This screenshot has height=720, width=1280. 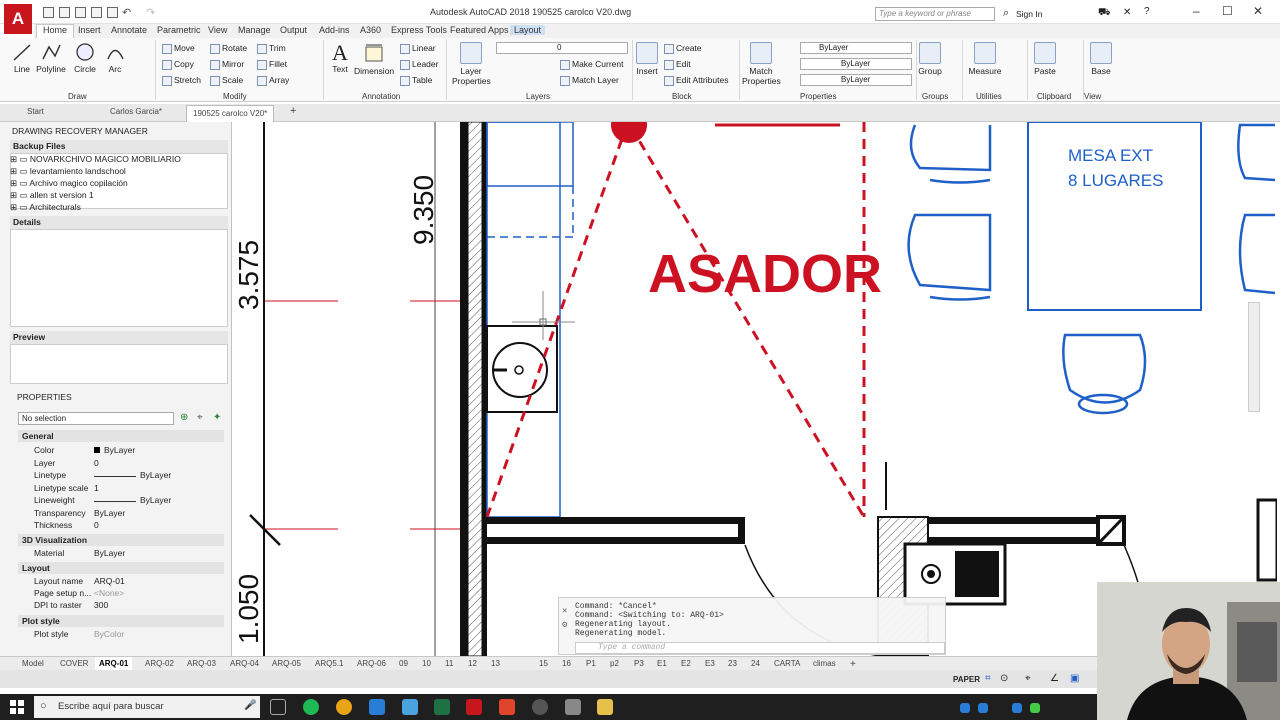 I want to click on layout-tab: P1, so click(x=591, y=663).